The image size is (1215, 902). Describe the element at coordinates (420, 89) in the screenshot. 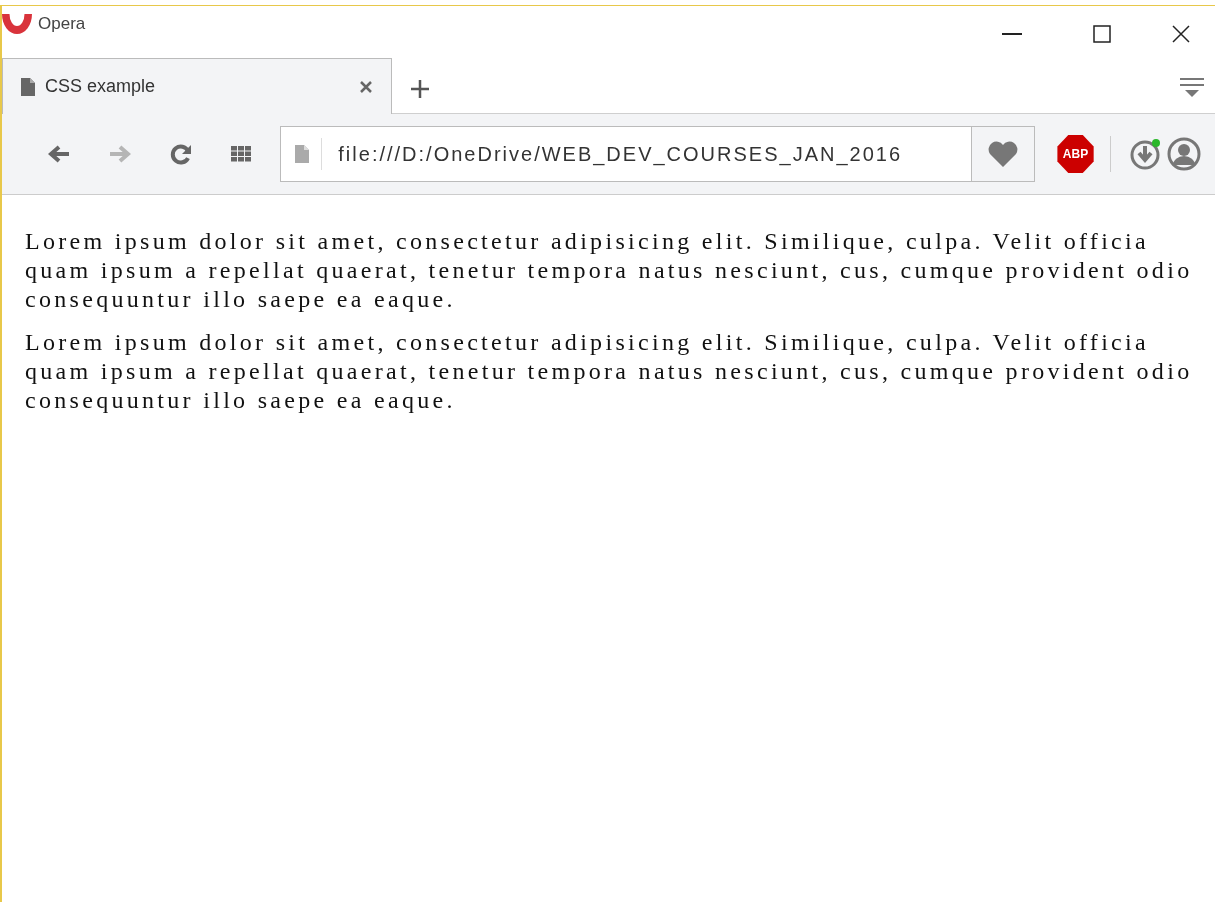

I see `new-tab-button` at that location.